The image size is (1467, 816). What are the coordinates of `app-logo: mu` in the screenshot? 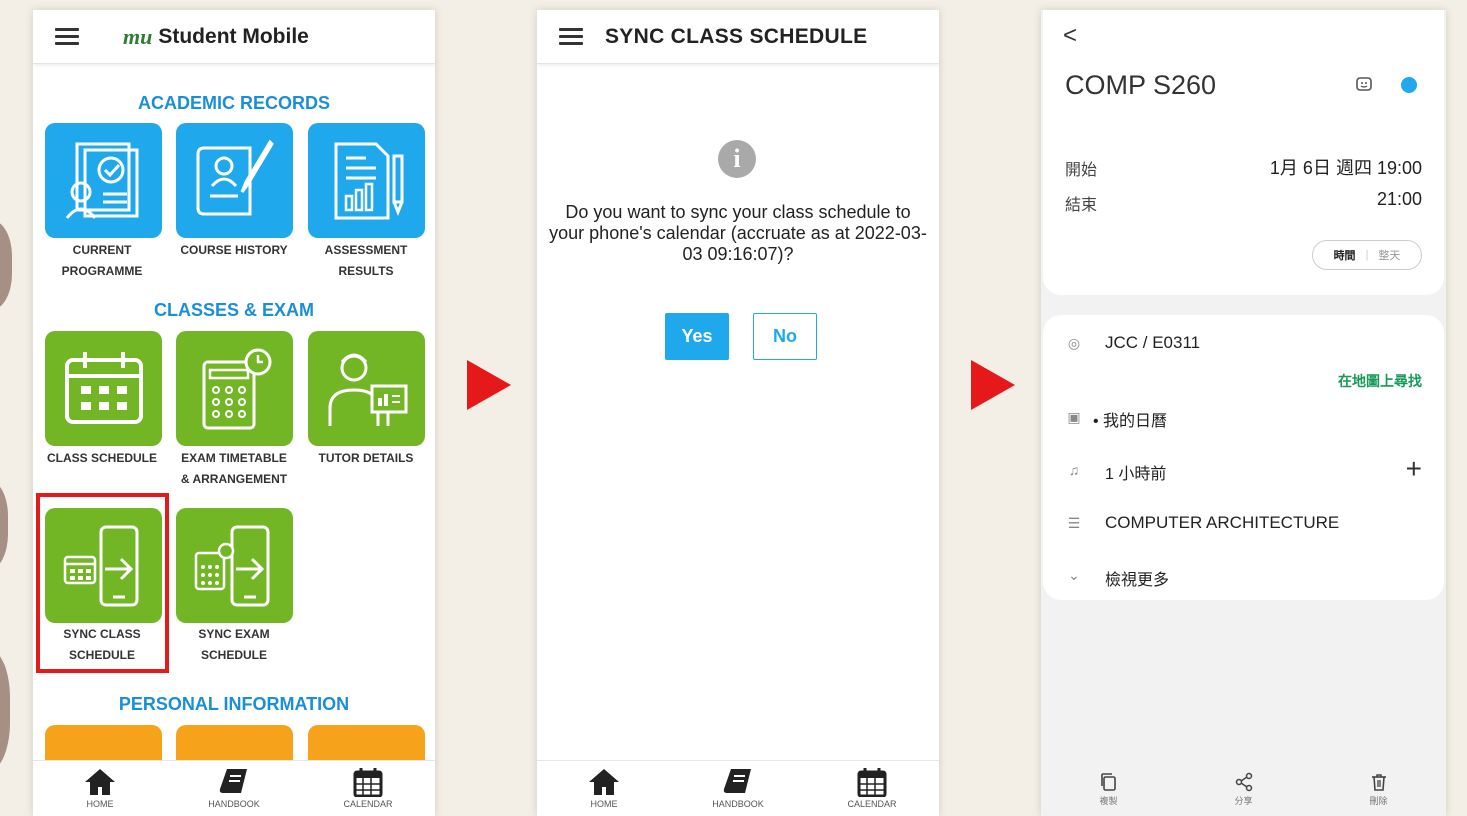 It's located at (138, 36).